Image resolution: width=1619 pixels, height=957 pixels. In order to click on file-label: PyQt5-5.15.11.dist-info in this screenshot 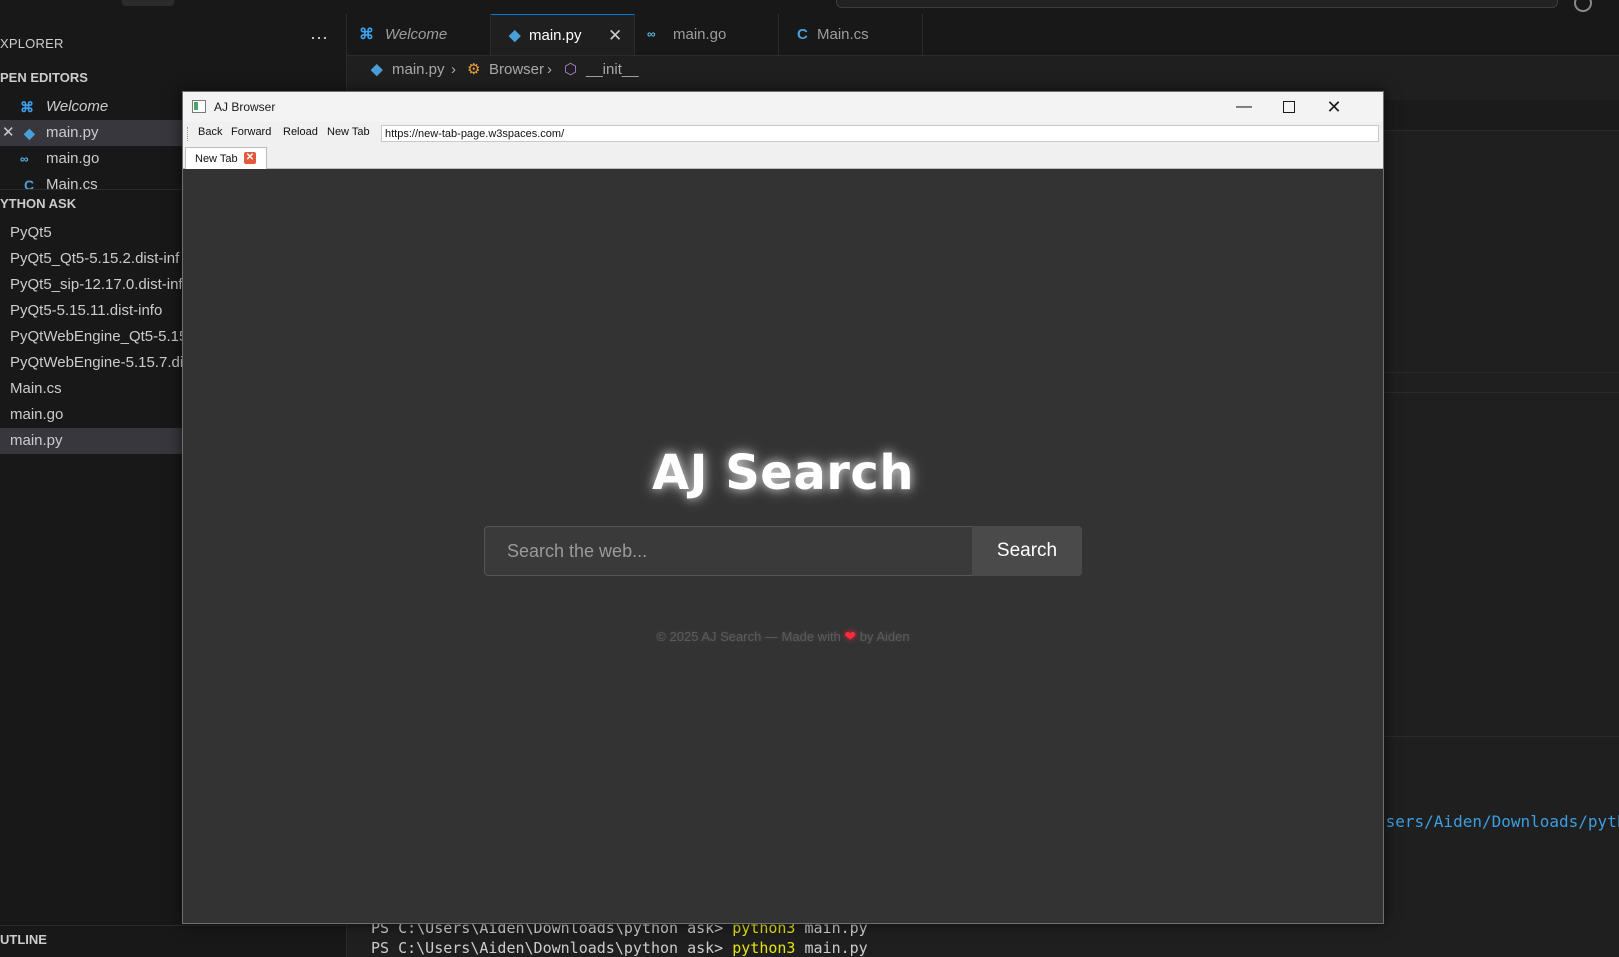, I will do `click(86, 310)`.